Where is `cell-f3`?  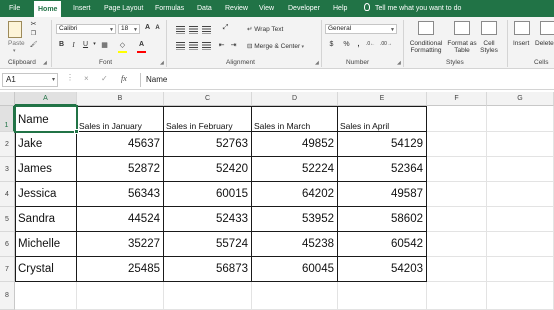 cell-f3 is located at coordinates (457, 169).